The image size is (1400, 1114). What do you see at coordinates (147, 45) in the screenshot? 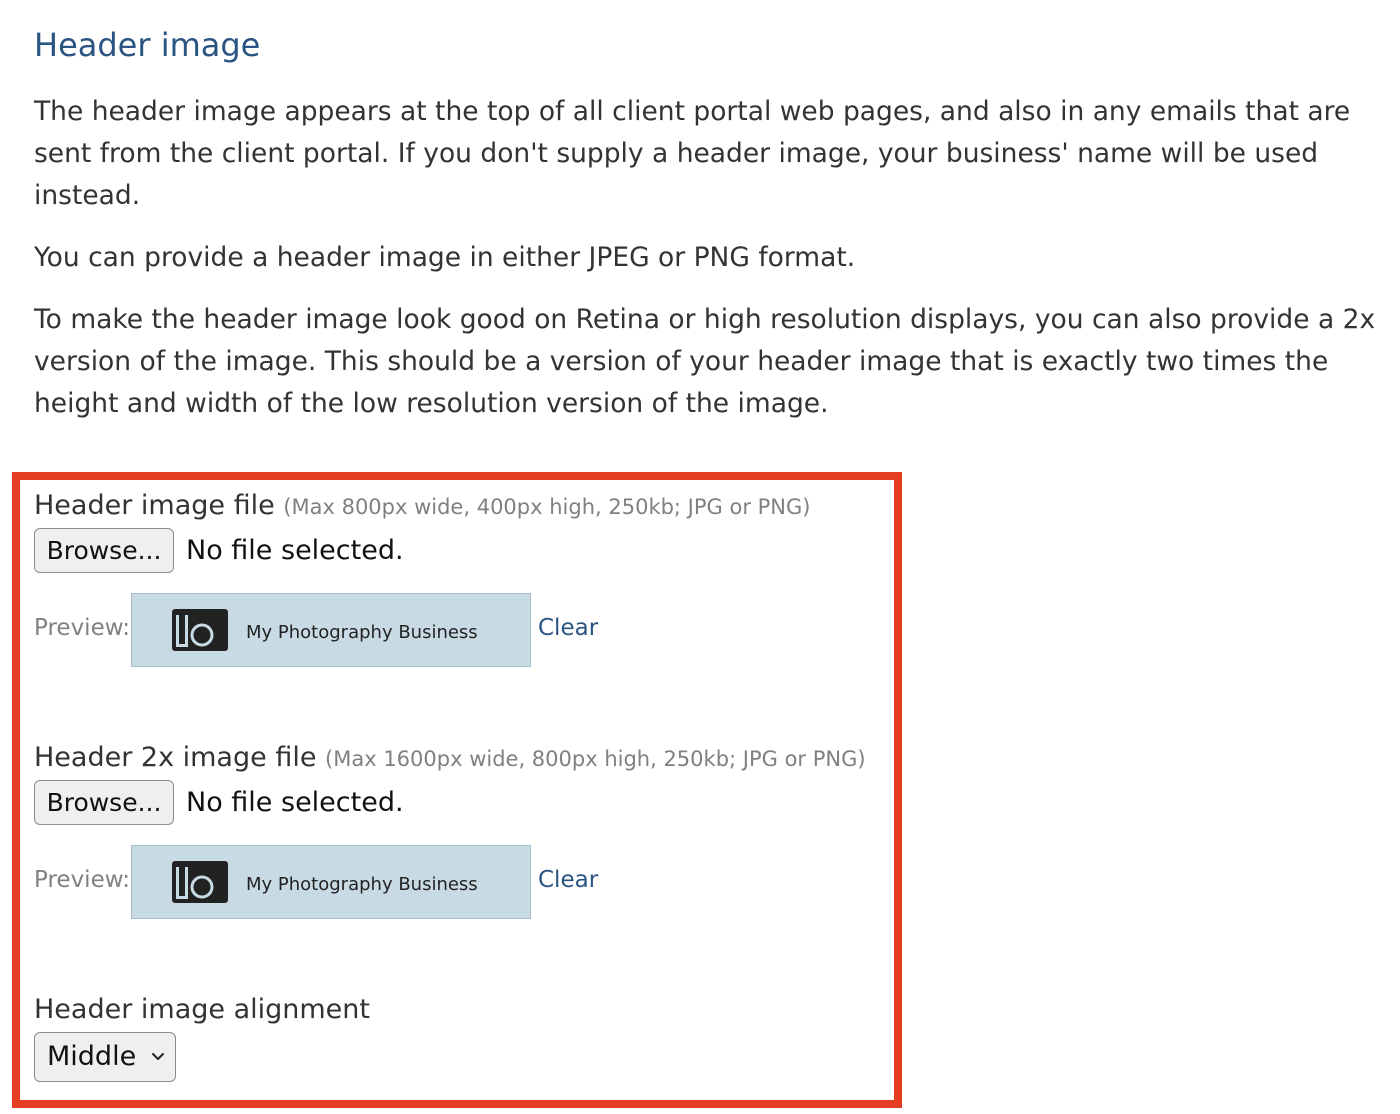
I see `page-title: Header image` at bounding box center [147, 45].